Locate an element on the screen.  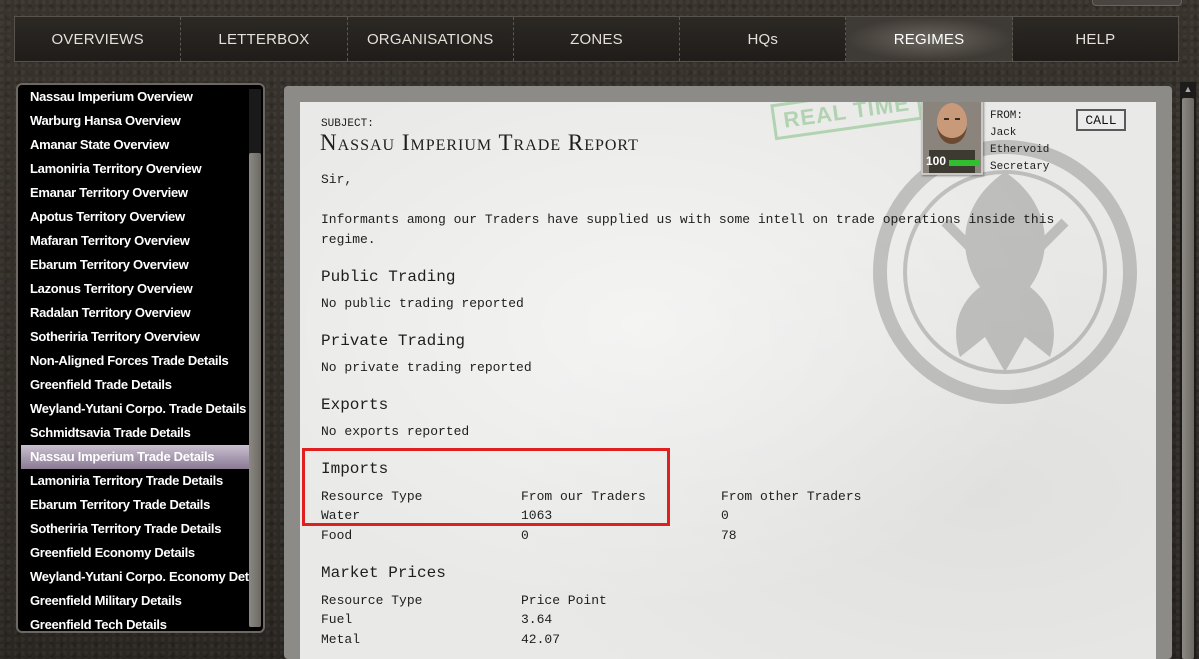
public-trading-heading: Public Trading is located at coordinates (388, 277).